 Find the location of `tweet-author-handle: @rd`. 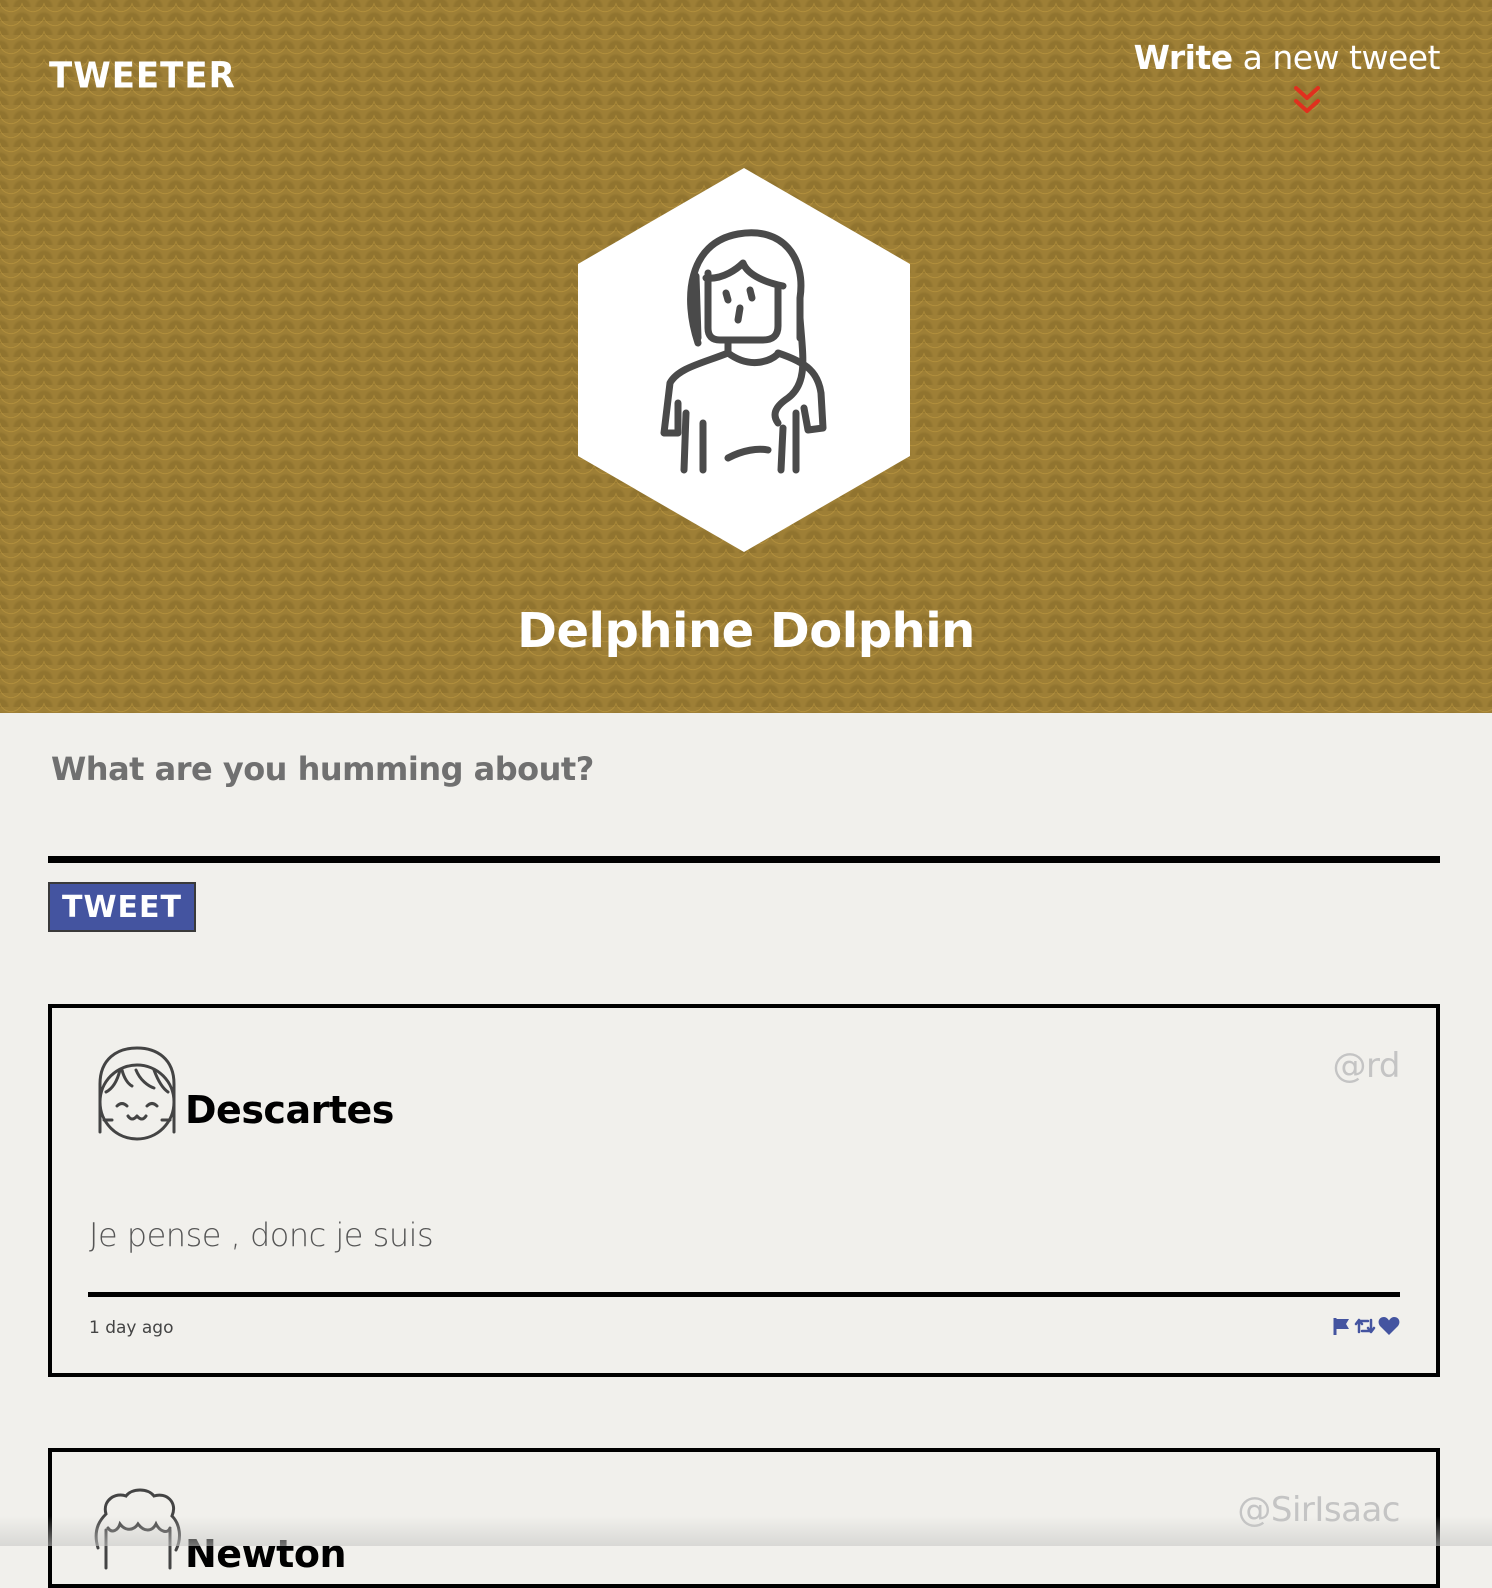

tweet-author-handle: @rd is located at coordinates (1367, 1066).